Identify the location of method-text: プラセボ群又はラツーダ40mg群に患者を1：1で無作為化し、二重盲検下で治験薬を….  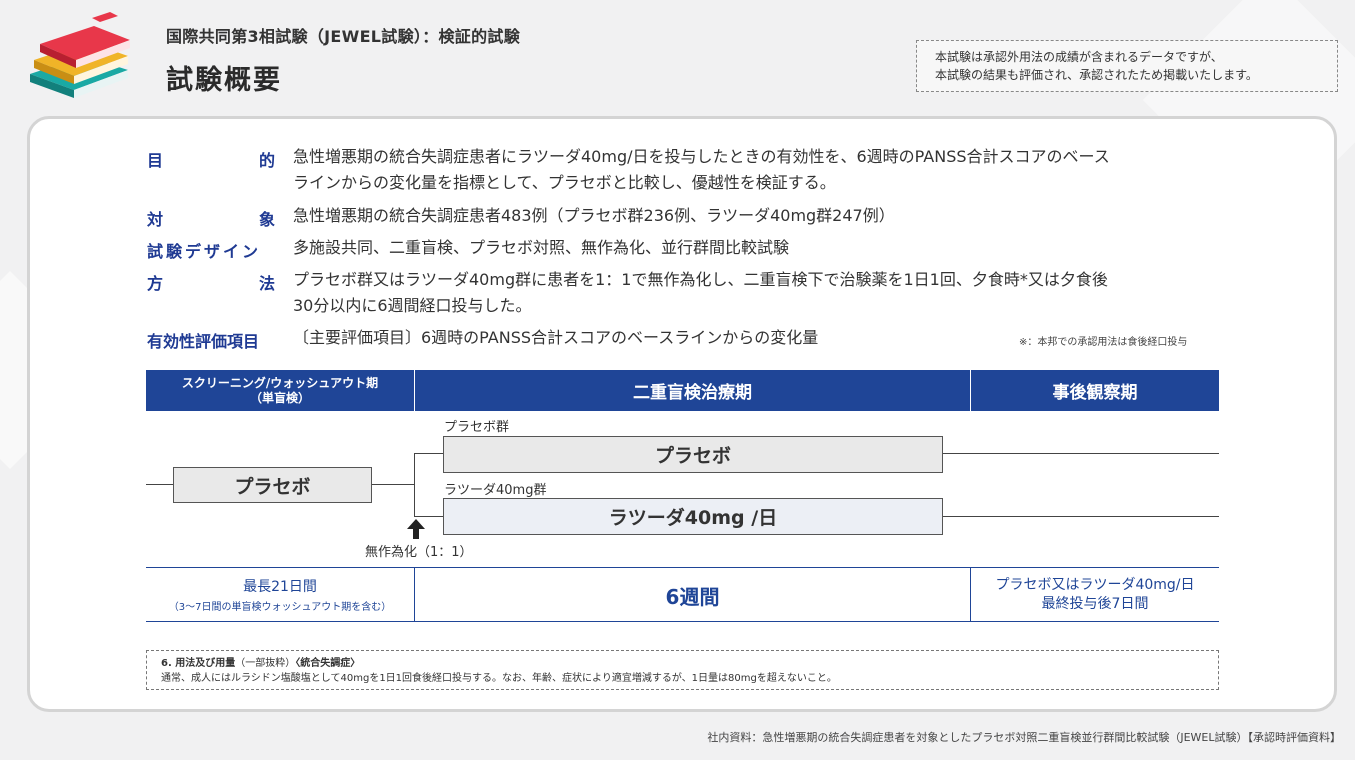
(700, 293).